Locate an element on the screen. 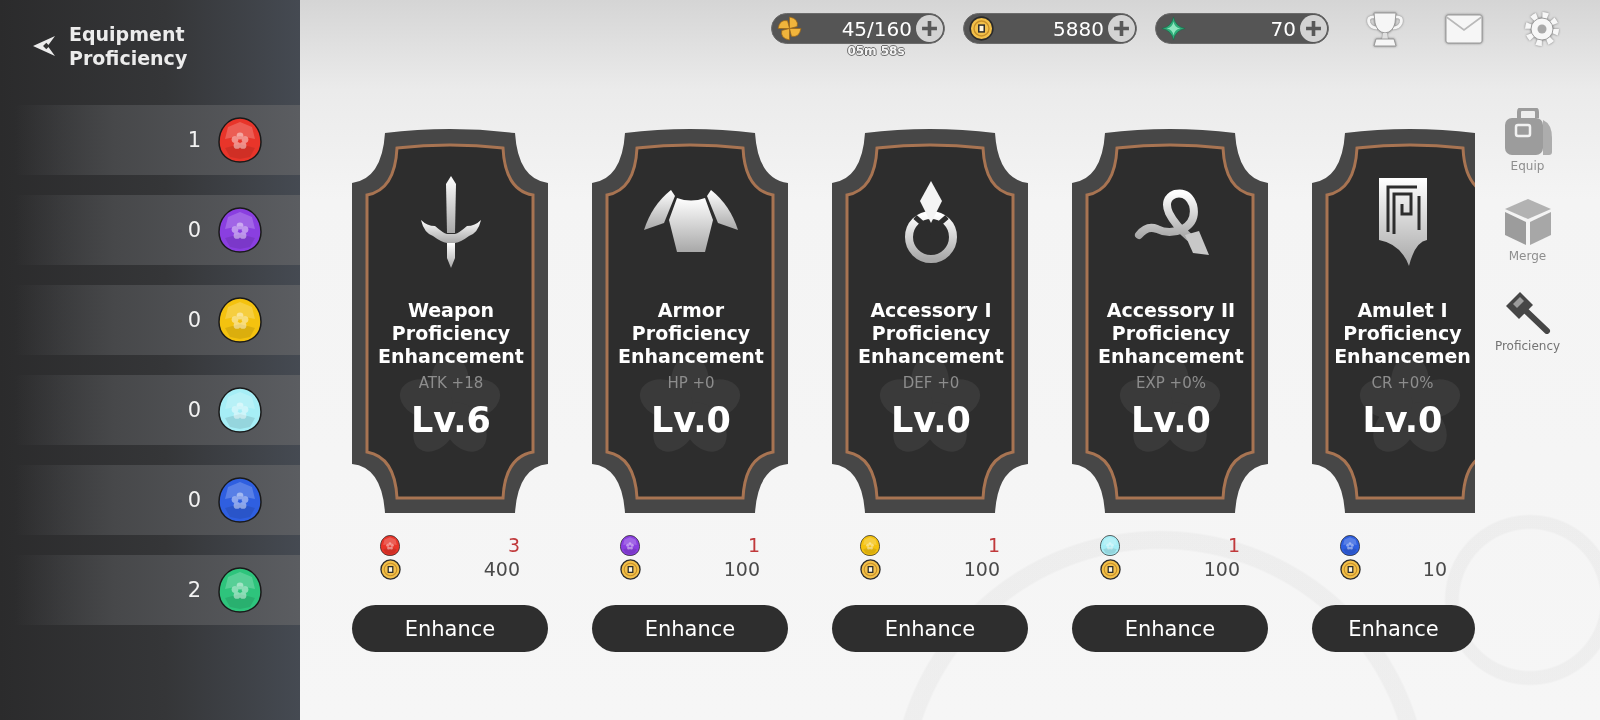  page-title: Equipment Proficiency is located at coordinates (129, 46).